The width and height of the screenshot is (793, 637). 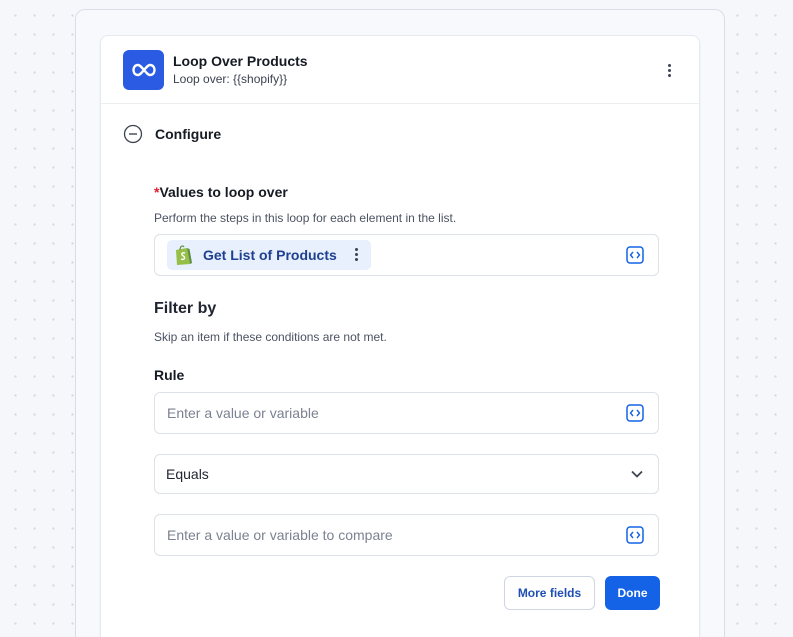 I want to click on step-title: Loop Over Products, so click(x=240, y=61).